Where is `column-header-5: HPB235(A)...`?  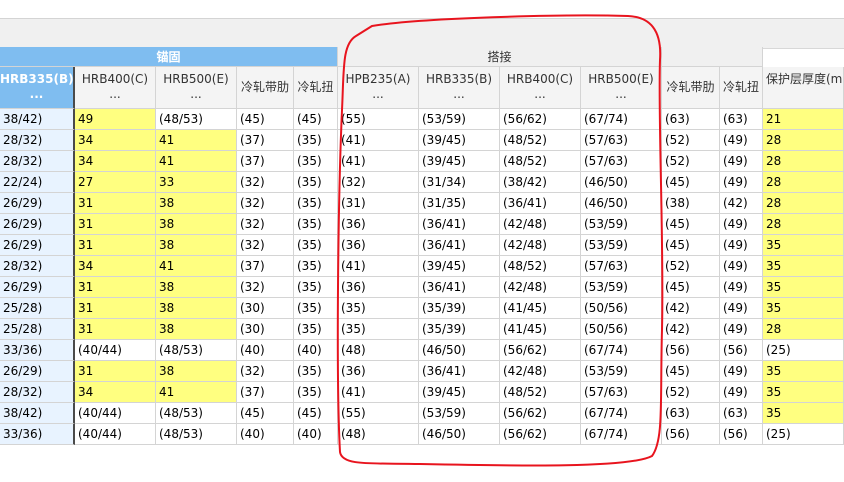 column-header-5: HPB235(A)... is located at coordinates (378, 88).